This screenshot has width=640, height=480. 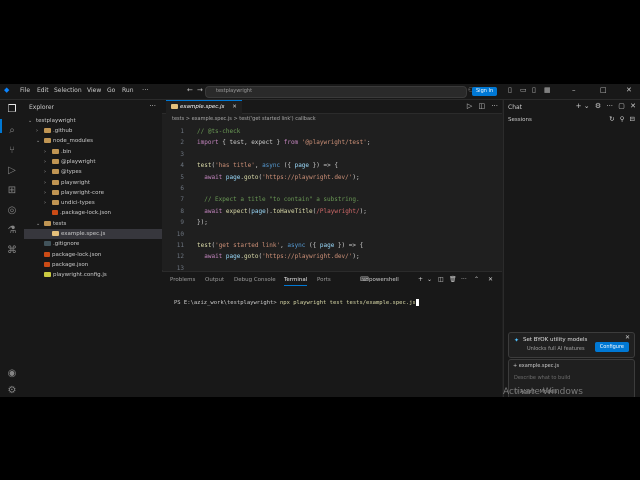 I want to click on dismiss-icon: ✕, so click(x=627, y=337).